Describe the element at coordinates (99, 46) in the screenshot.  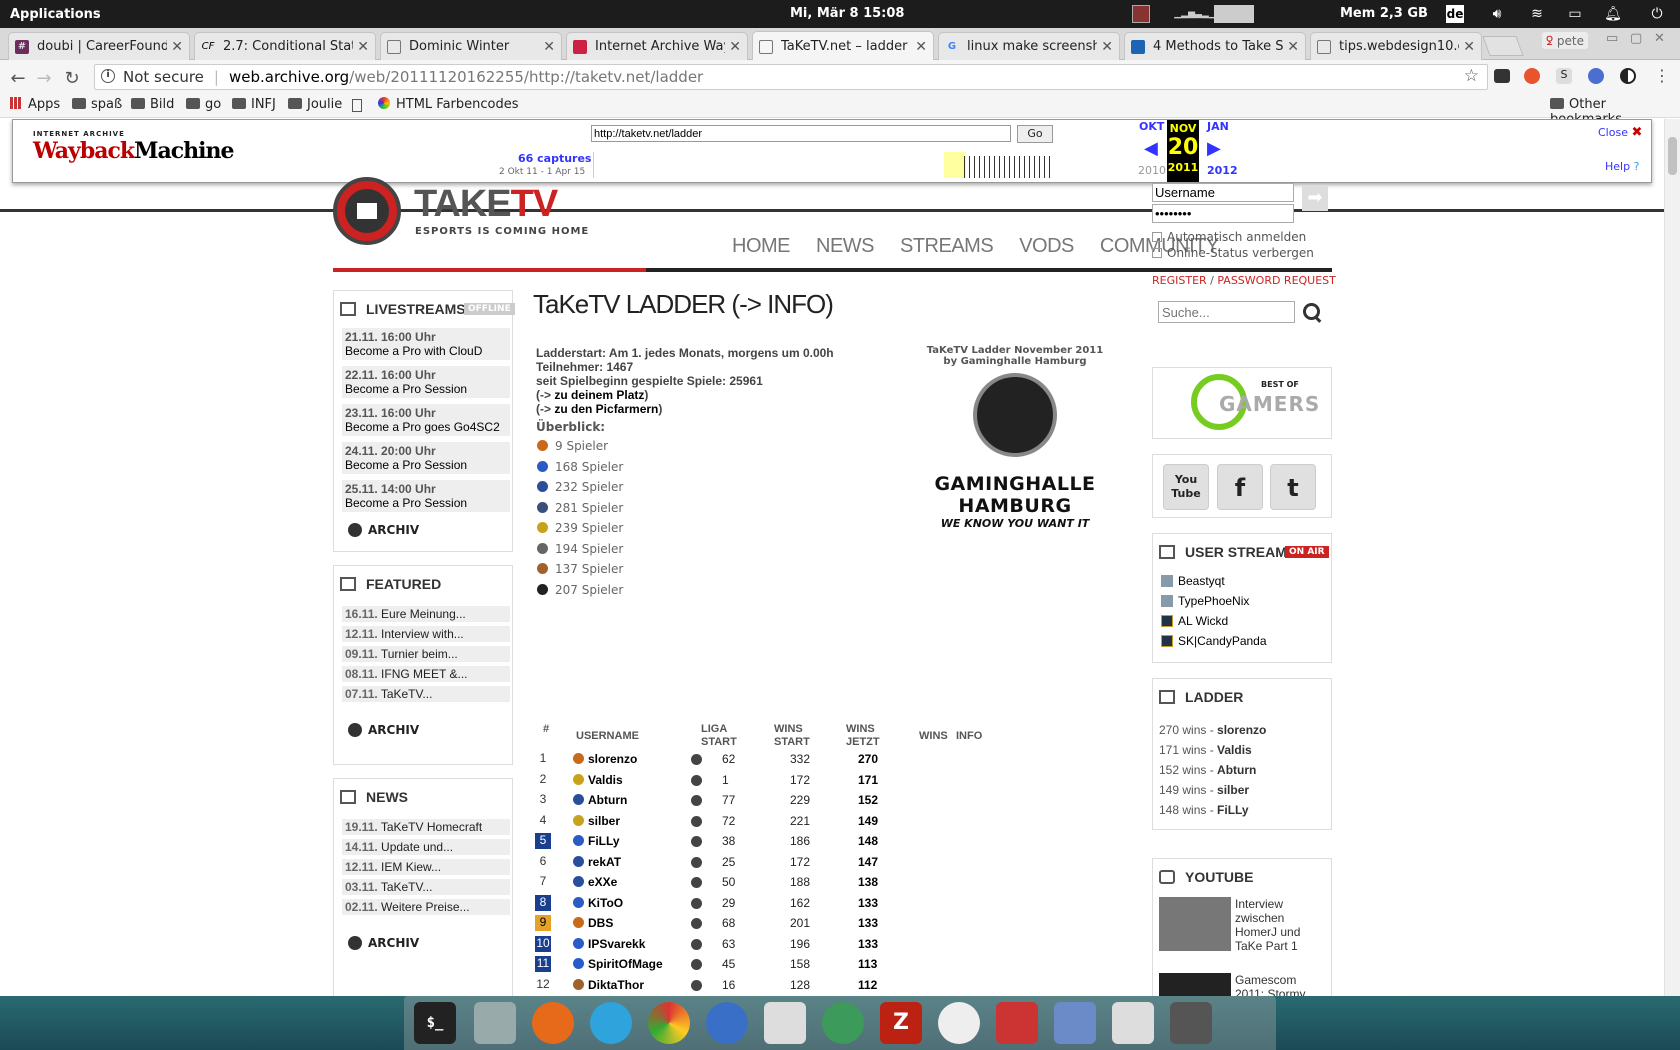
I see `tab-careerfoundry: #doubi | CareerFoundry✕` at that location.